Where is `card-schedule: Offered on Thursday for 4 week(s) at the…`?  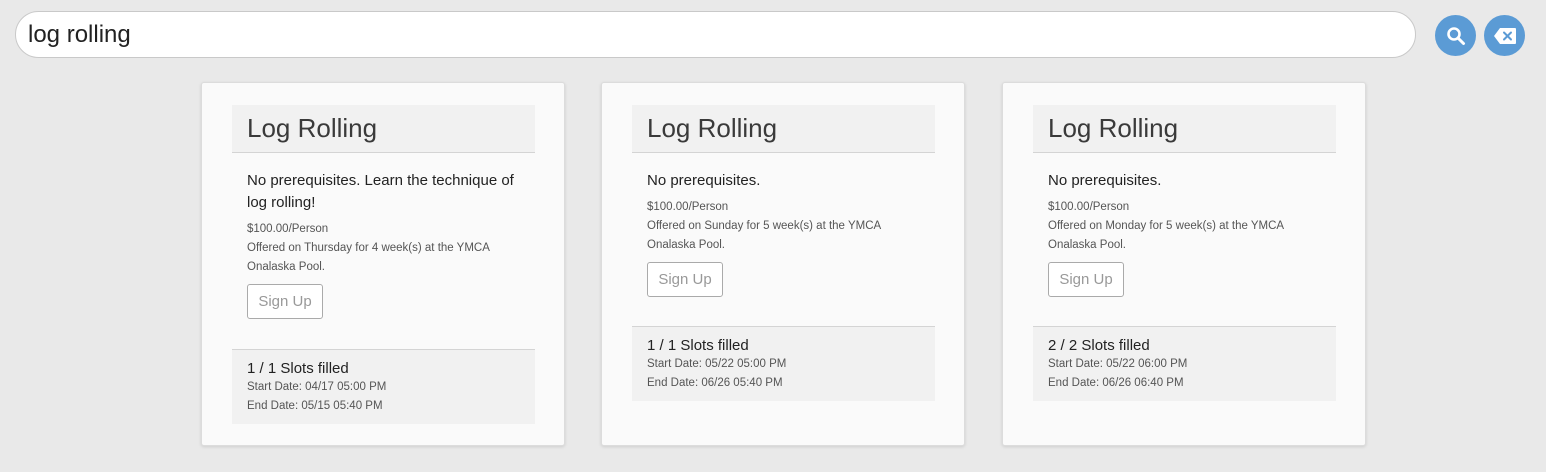
card-schedule: Offered on Thursday for 4 week(s) at the… is located at coordinates (368, 257).